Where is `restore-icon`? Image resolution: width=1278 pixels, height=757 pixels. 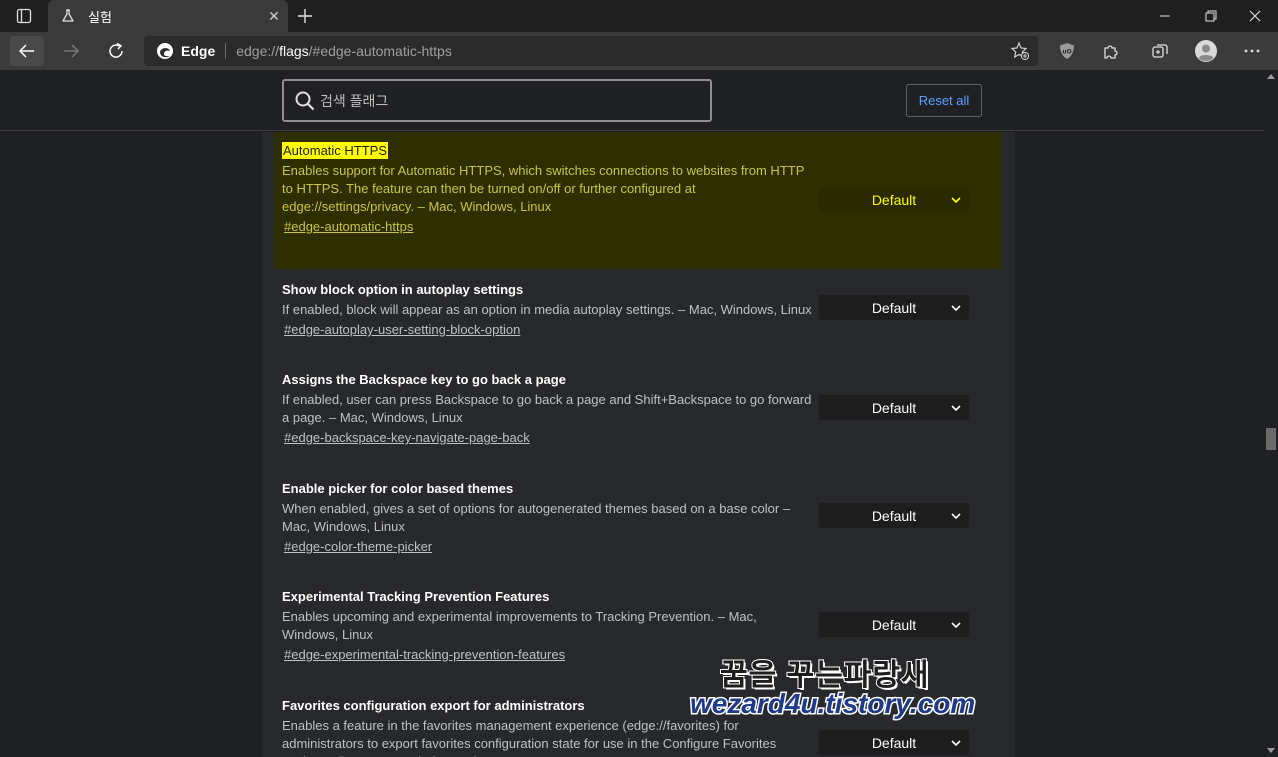 restore-icon is located at coordinates (1211, 16).